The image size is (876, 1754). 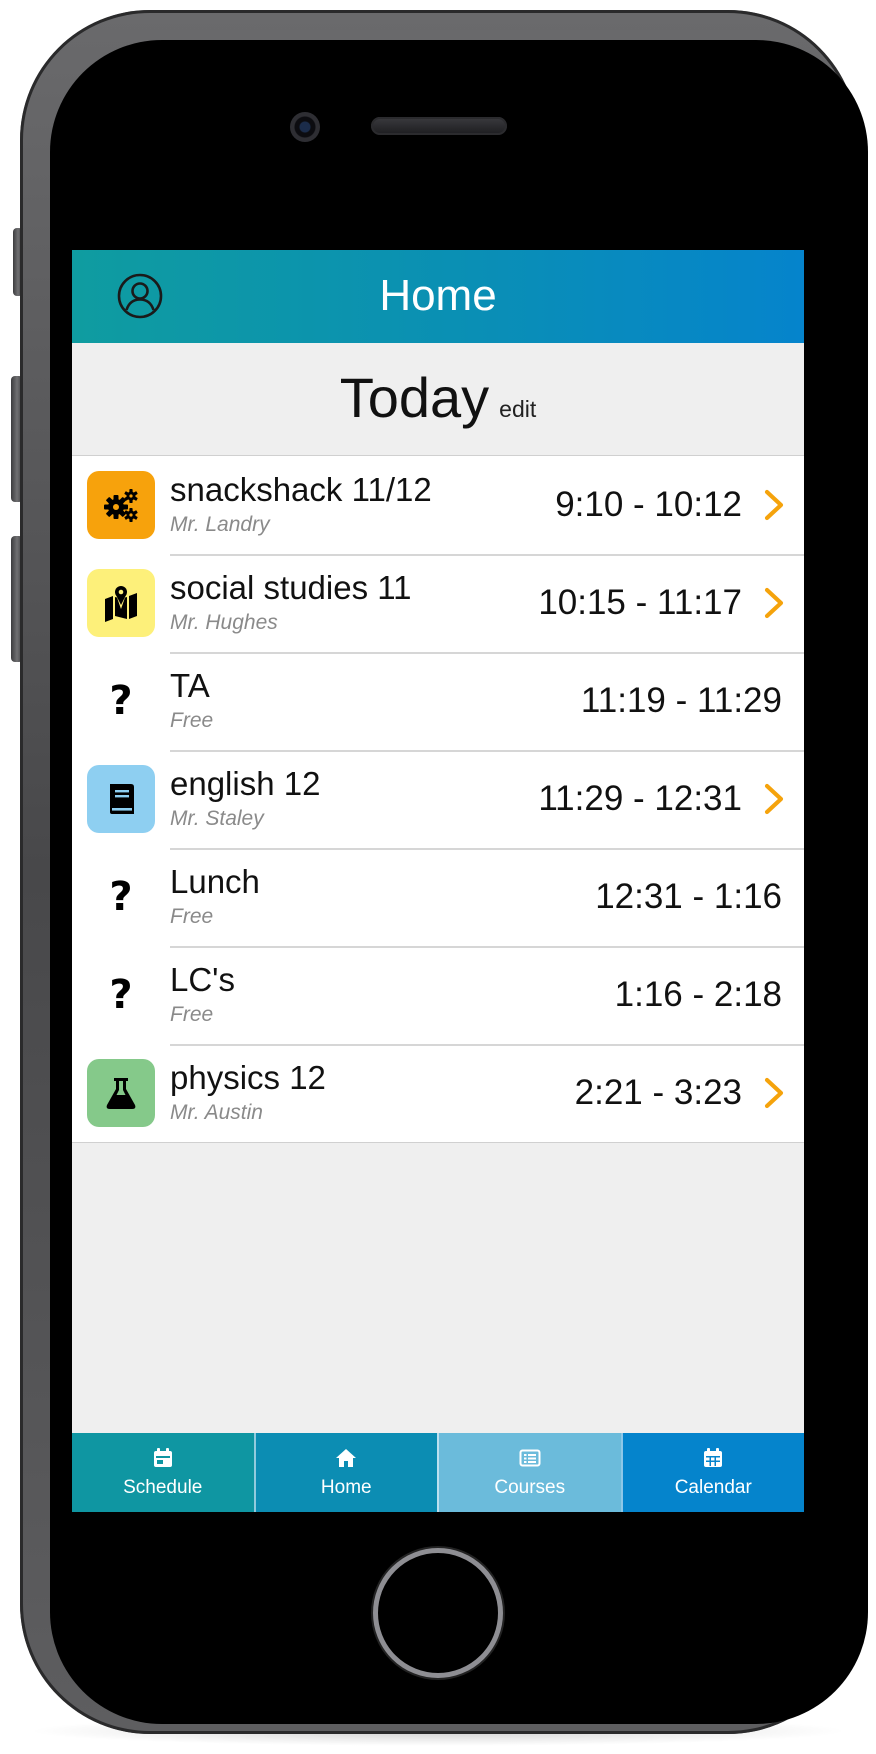 I want to click on course-time: 9:10 - 10:12, so click(x=648, y=504).